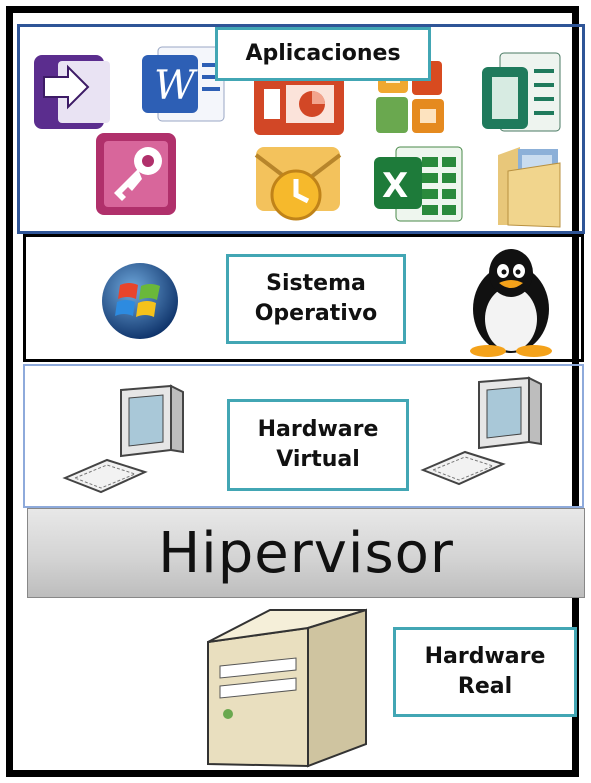 The width and height of the screenshot is (591, 783). I want to click on virtual-hardware-label-line1: Hardware, so click(318, 430).